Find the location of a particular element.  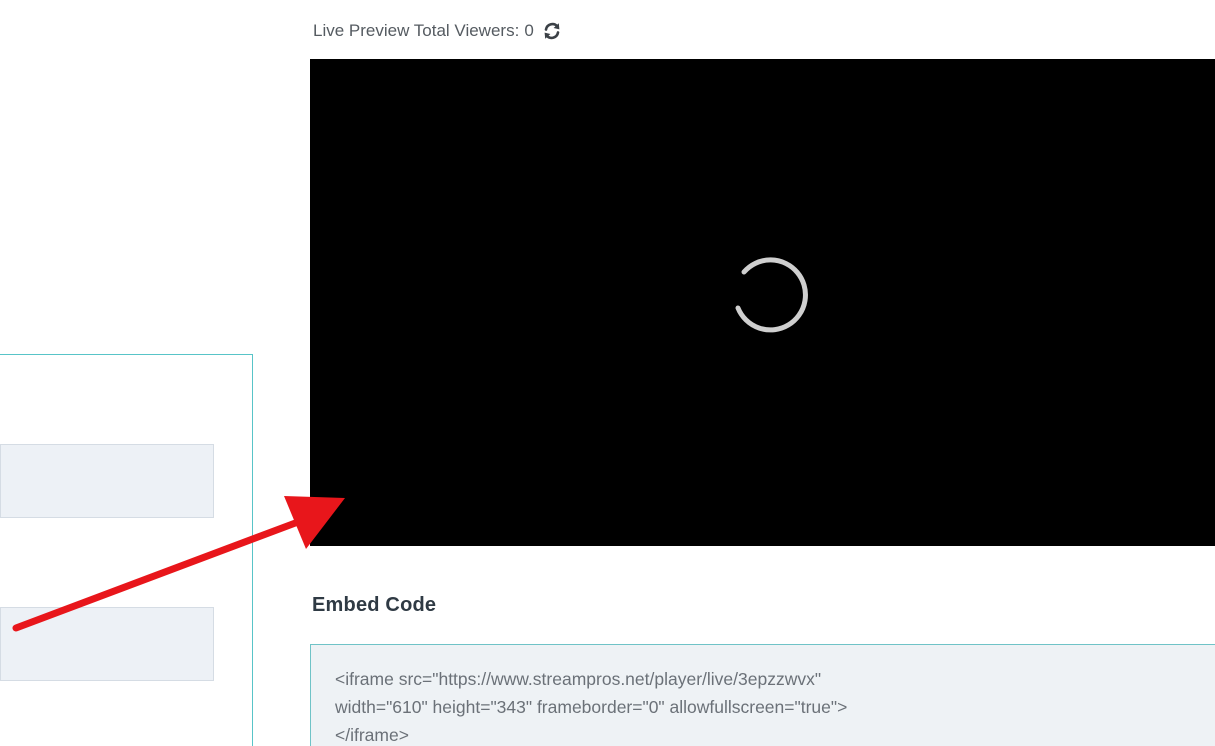

left-settings-panel is located at coordinates (126, 550).